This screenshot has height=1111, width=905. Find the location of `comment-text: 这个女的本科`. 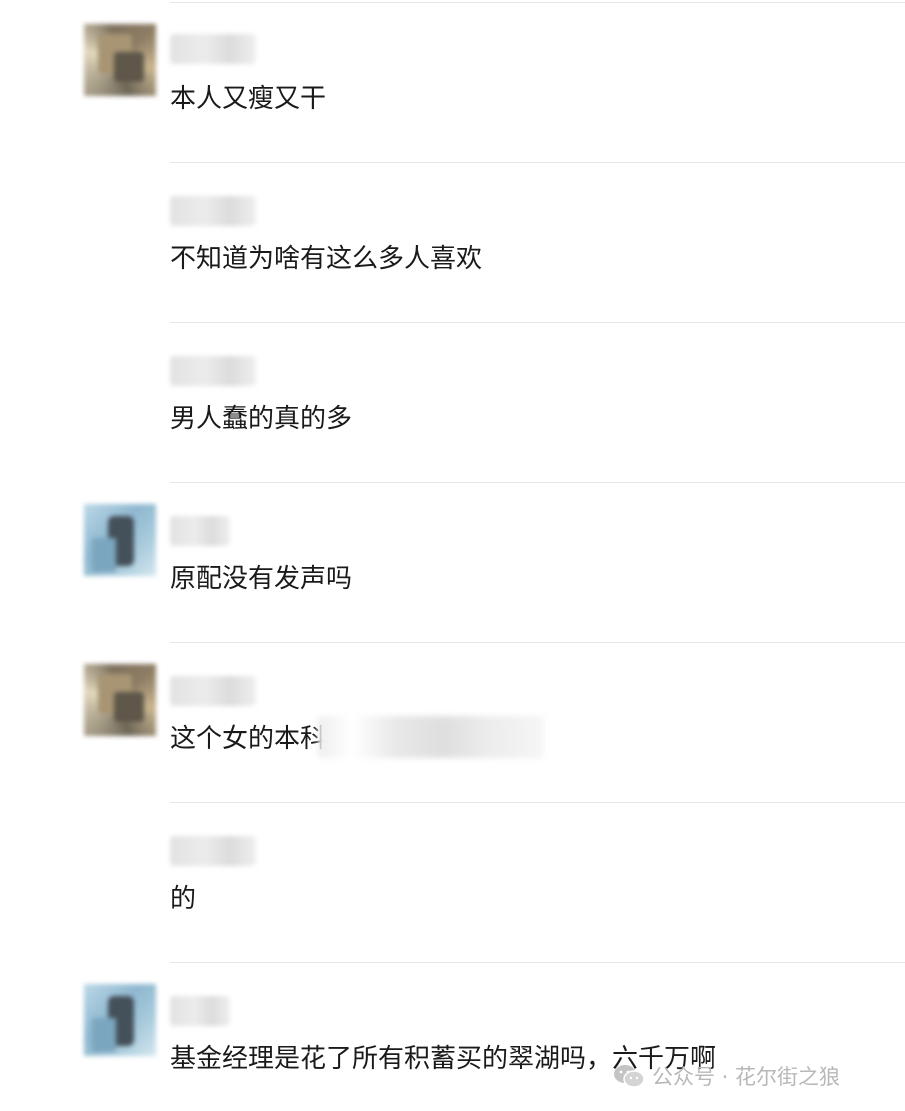

comment-text: 这个女的本科 is located at coordinates (248, 739).